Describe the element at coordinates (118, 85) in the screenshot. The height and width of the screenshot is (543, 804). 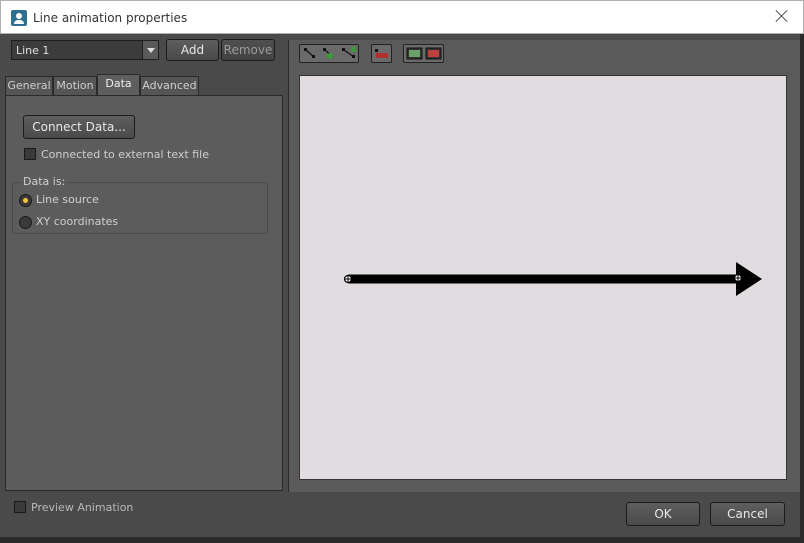
I see `tab-data: Data` at that location.